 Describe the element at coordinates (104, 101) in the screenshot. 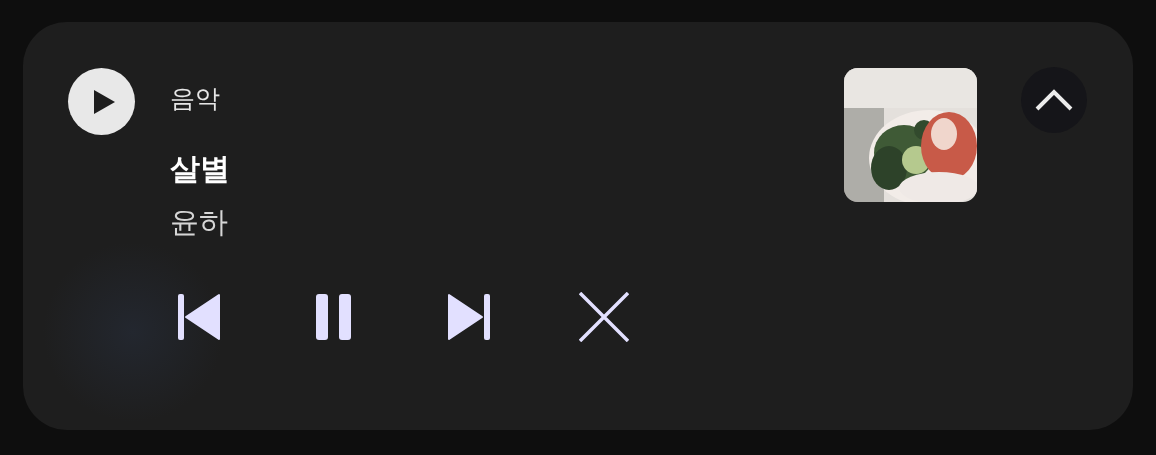

I see `play-icon` at that location.